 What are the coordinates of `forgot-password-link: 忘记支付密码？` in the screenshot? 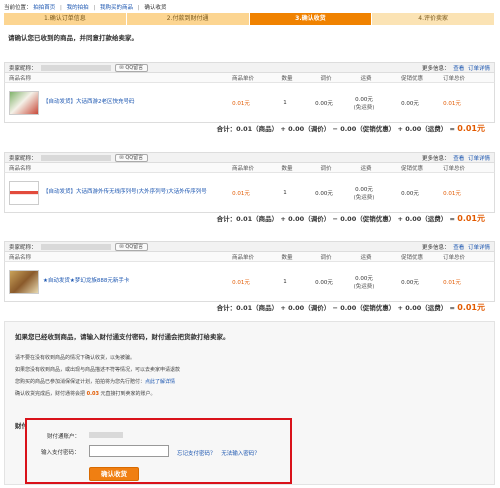 It's located at (196, 454).